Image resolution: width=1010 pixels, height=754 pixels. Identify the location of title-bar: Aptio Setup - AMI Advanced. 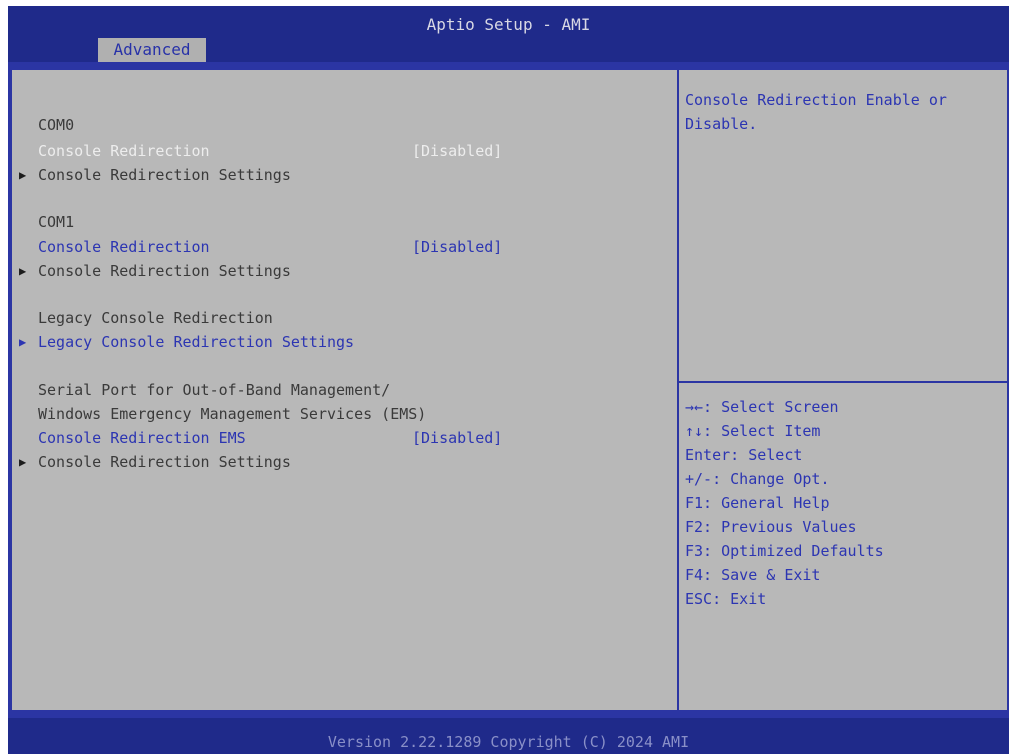
(508, 34).